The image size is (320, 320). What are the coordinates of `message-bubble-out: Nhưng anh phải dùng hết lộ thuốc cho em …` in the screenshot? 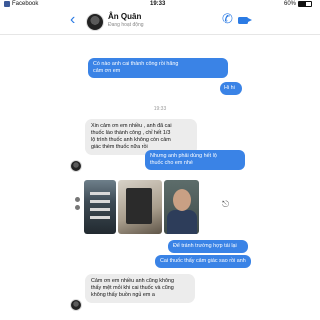 It's located at (195, 160).